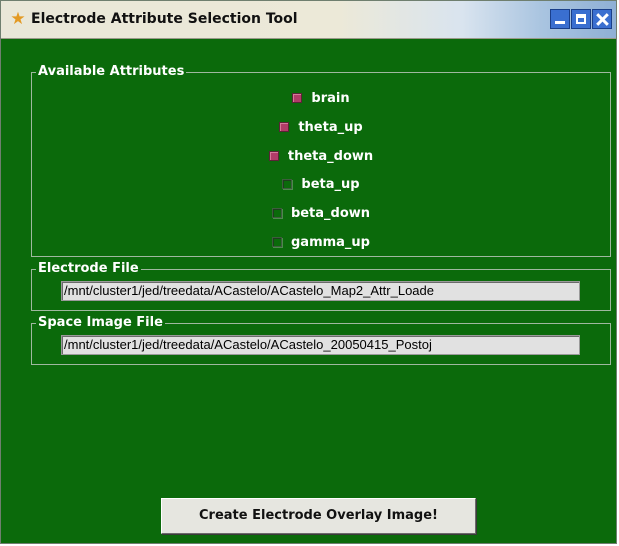  What do you see at coordinates (88, 269) in the screenshot?
I see `electrode-file-label: Electrode File` at bounding box center [88, 269].